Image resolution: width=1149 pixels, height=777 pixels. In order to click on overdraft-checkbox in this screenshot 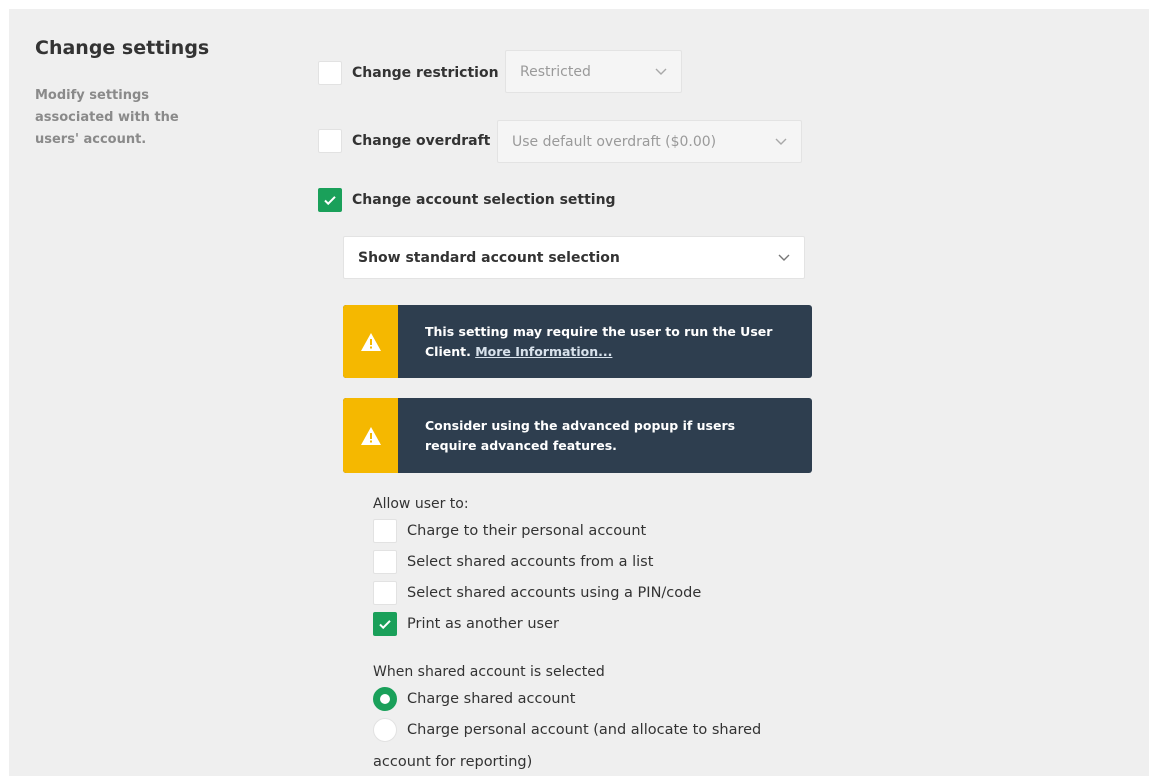, I will do `click(330, 141)`.